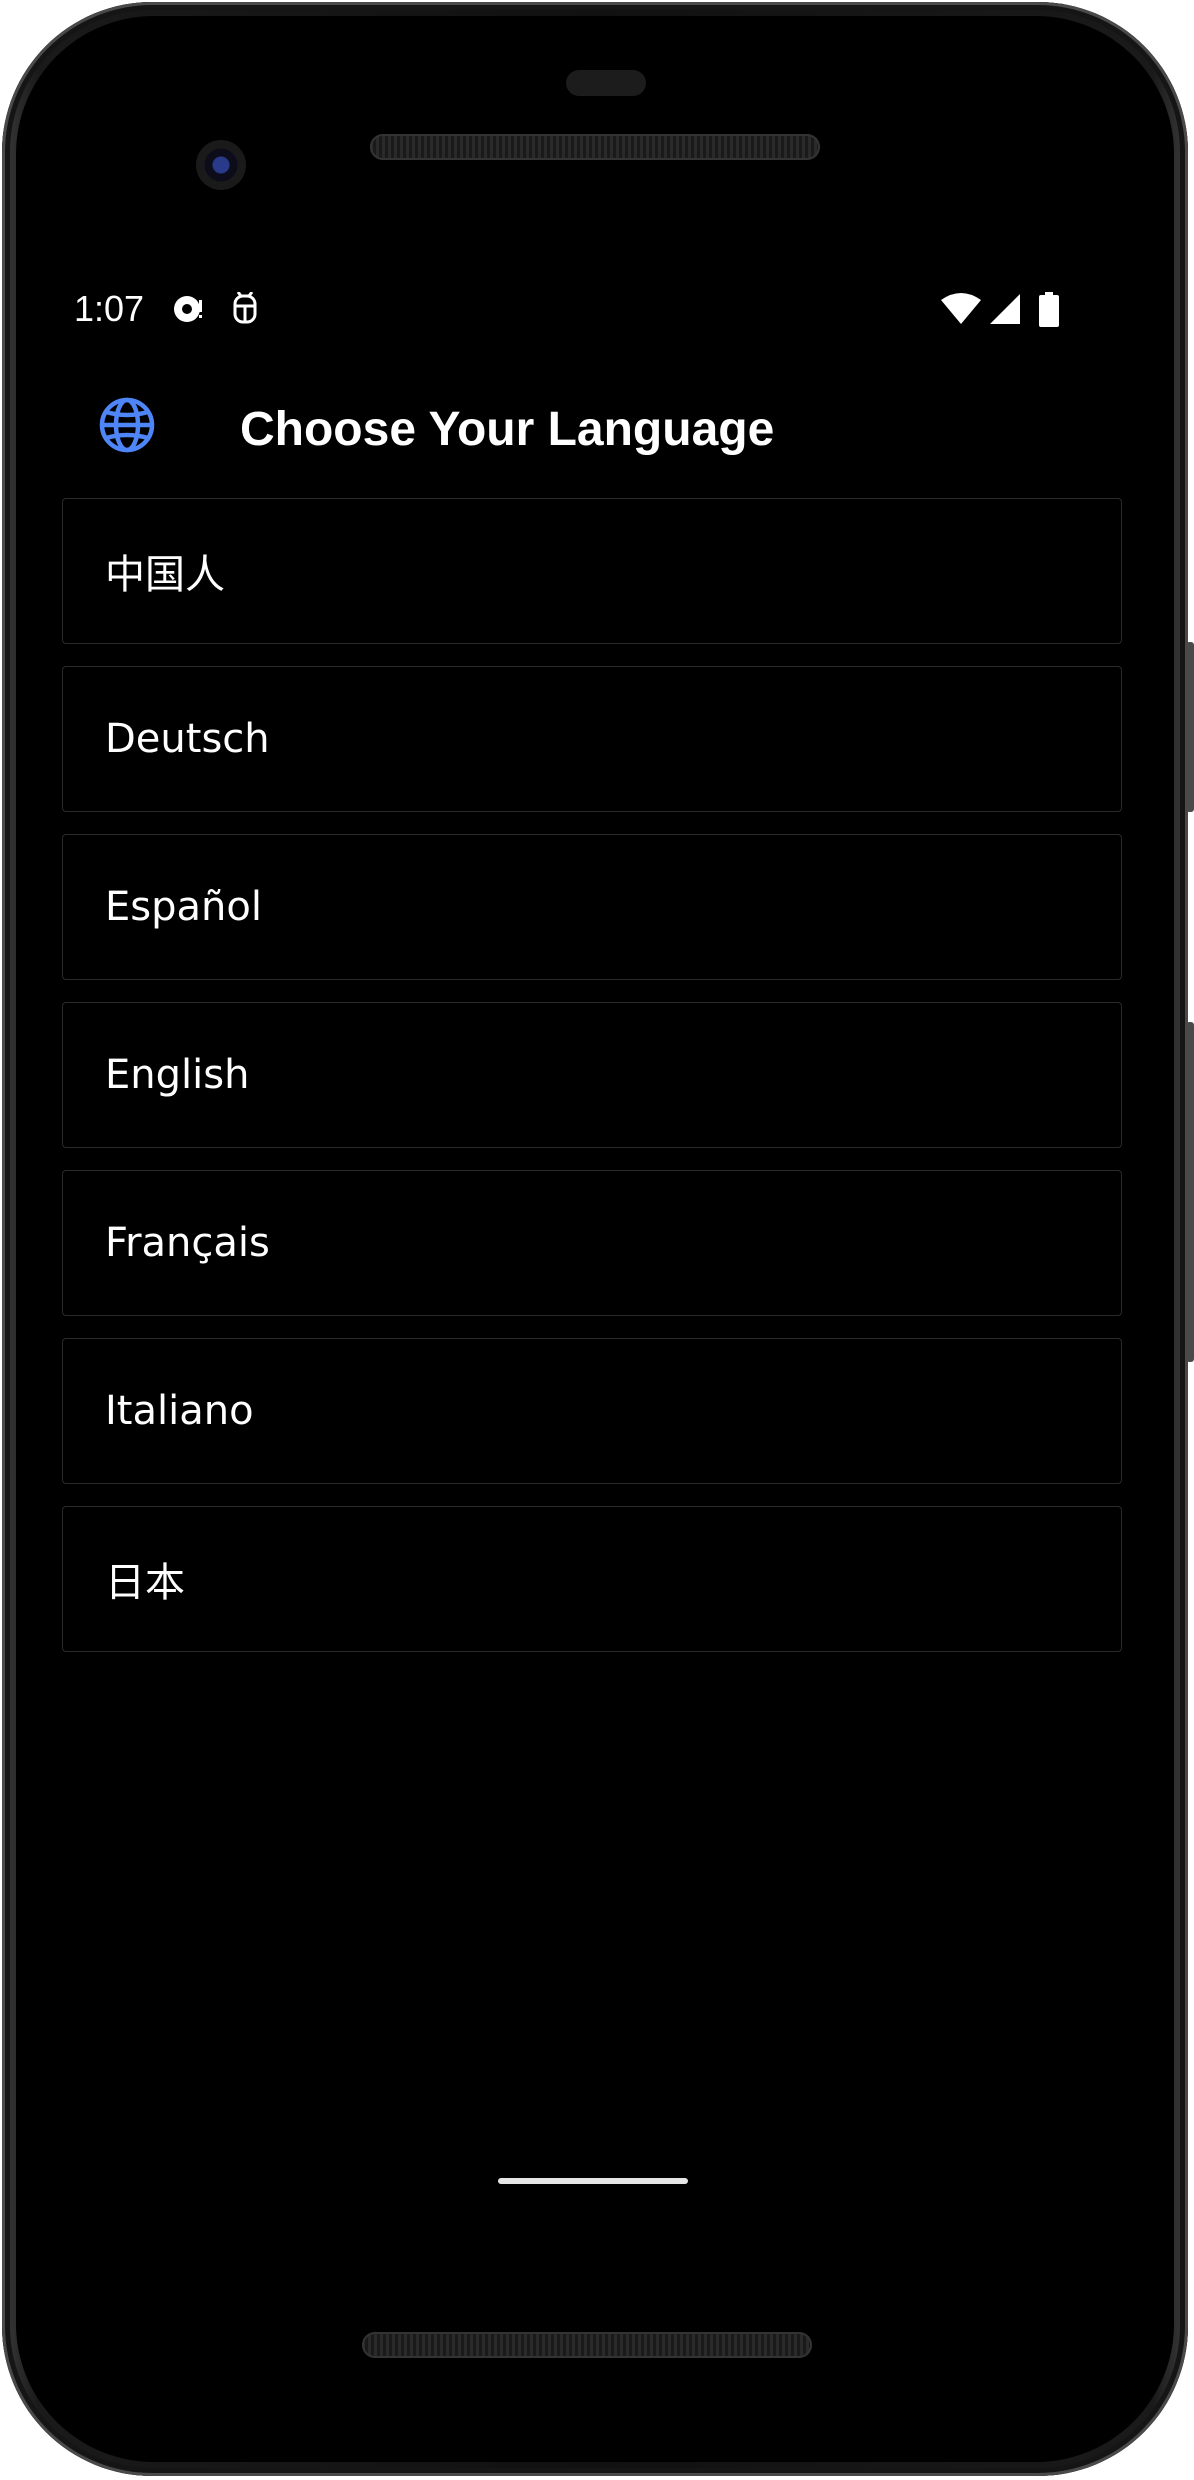 The height and width of the screenshot is (2480, 1194). Describe the element at coordinates (587, 2345) in the screenshot. I see `bottom-speaker-grille` at that location.